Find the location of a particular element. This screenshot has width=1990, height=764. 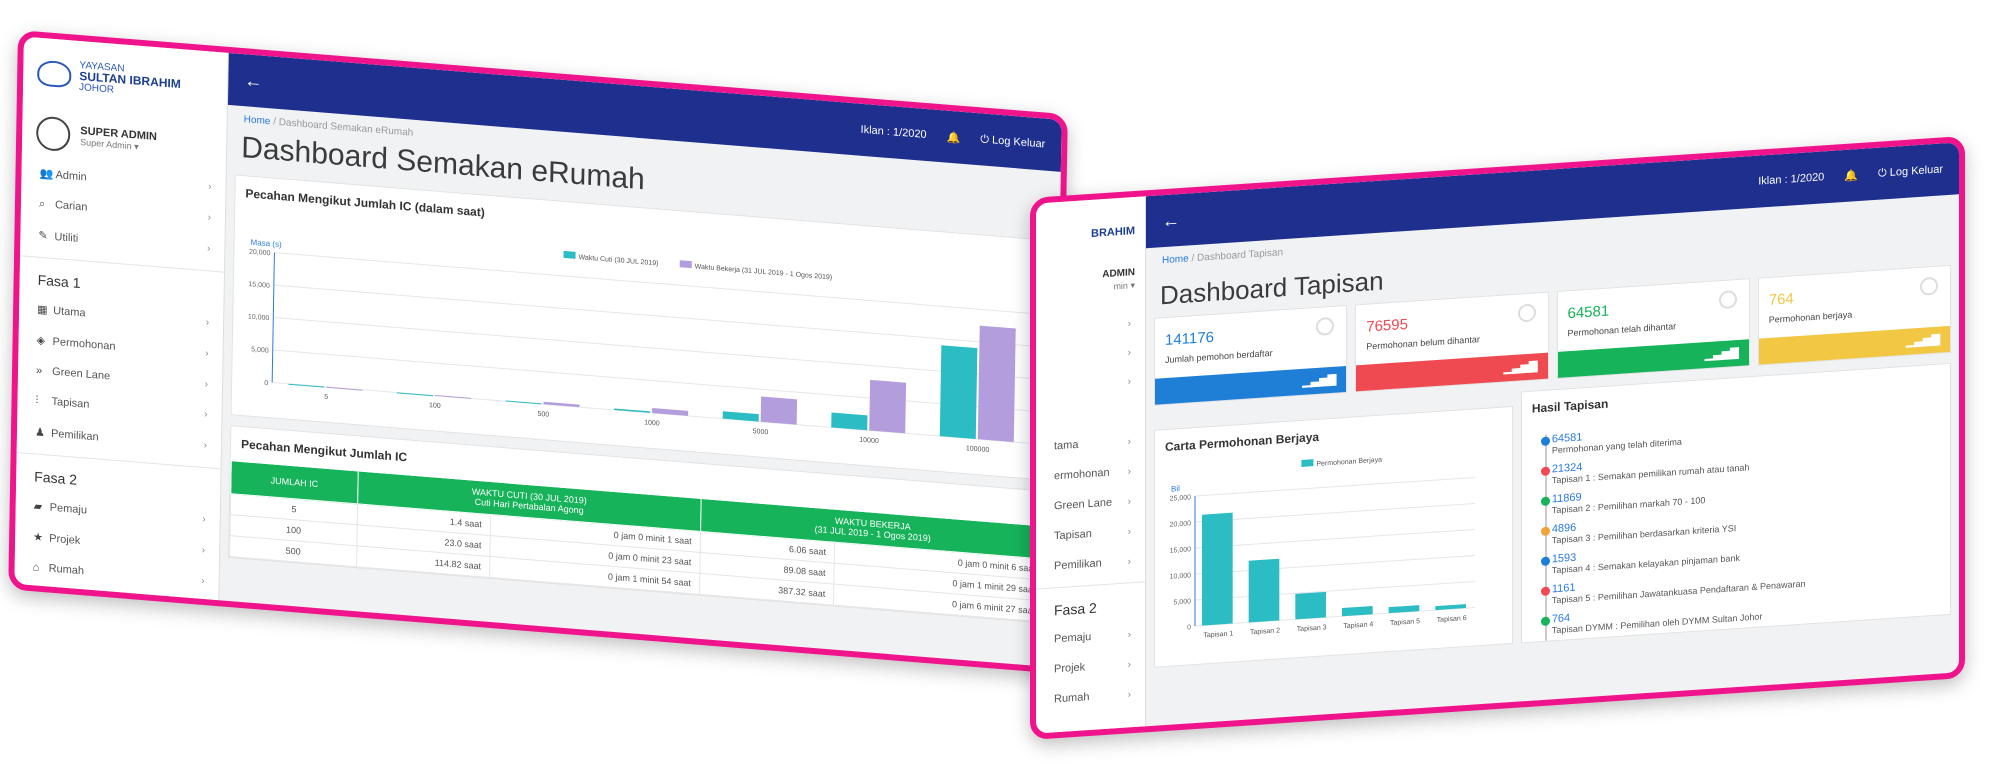

sidebar-item-label: Admin is located at coordinates (71, 176).